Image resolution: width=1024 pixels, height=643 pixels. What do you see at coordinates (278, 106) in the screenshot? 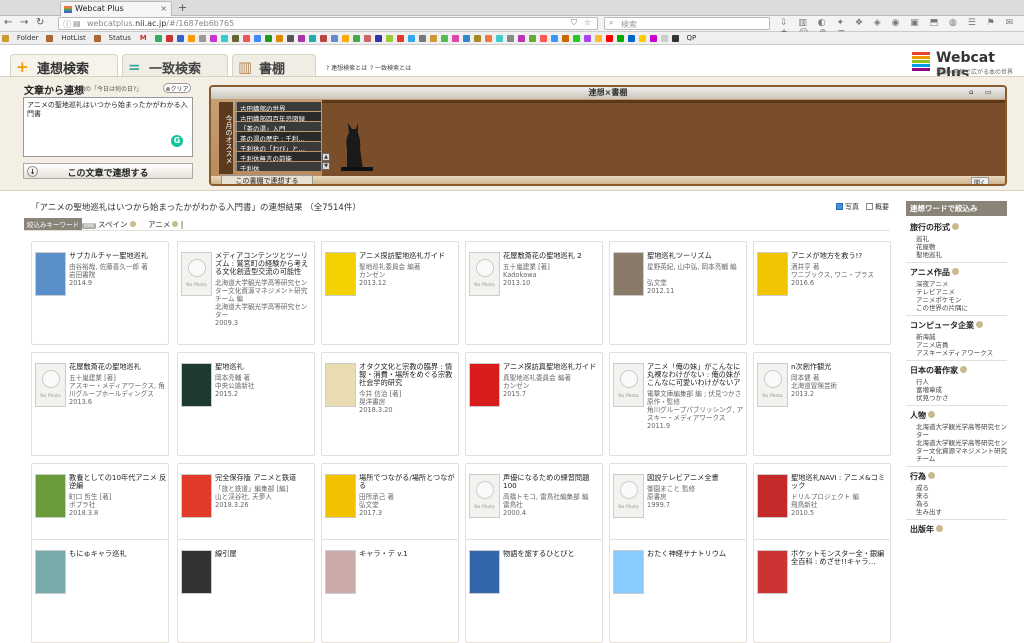
I see `shelf-book: 古田織部の世界` at bounding box center [278, 106].